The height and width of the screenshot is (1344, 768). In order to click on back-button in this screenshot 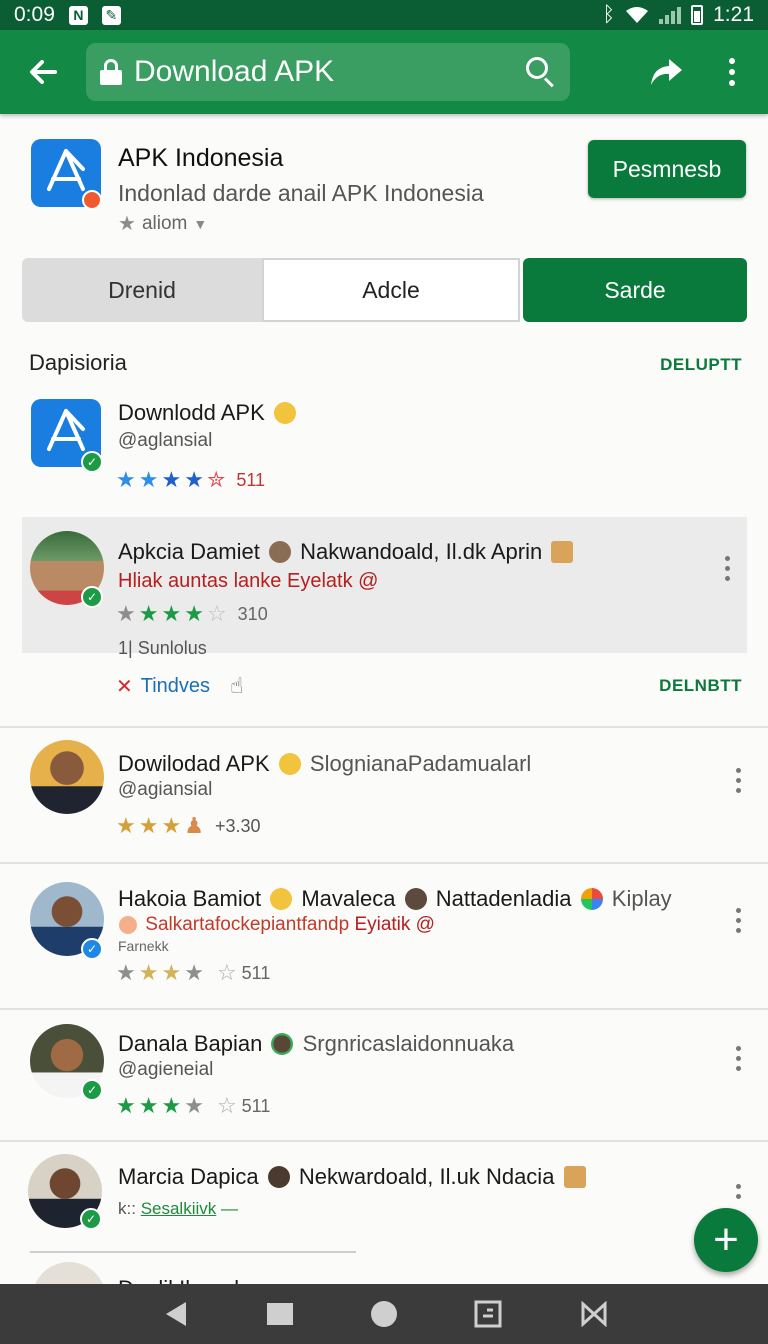, I will do `click(43, 72)`.